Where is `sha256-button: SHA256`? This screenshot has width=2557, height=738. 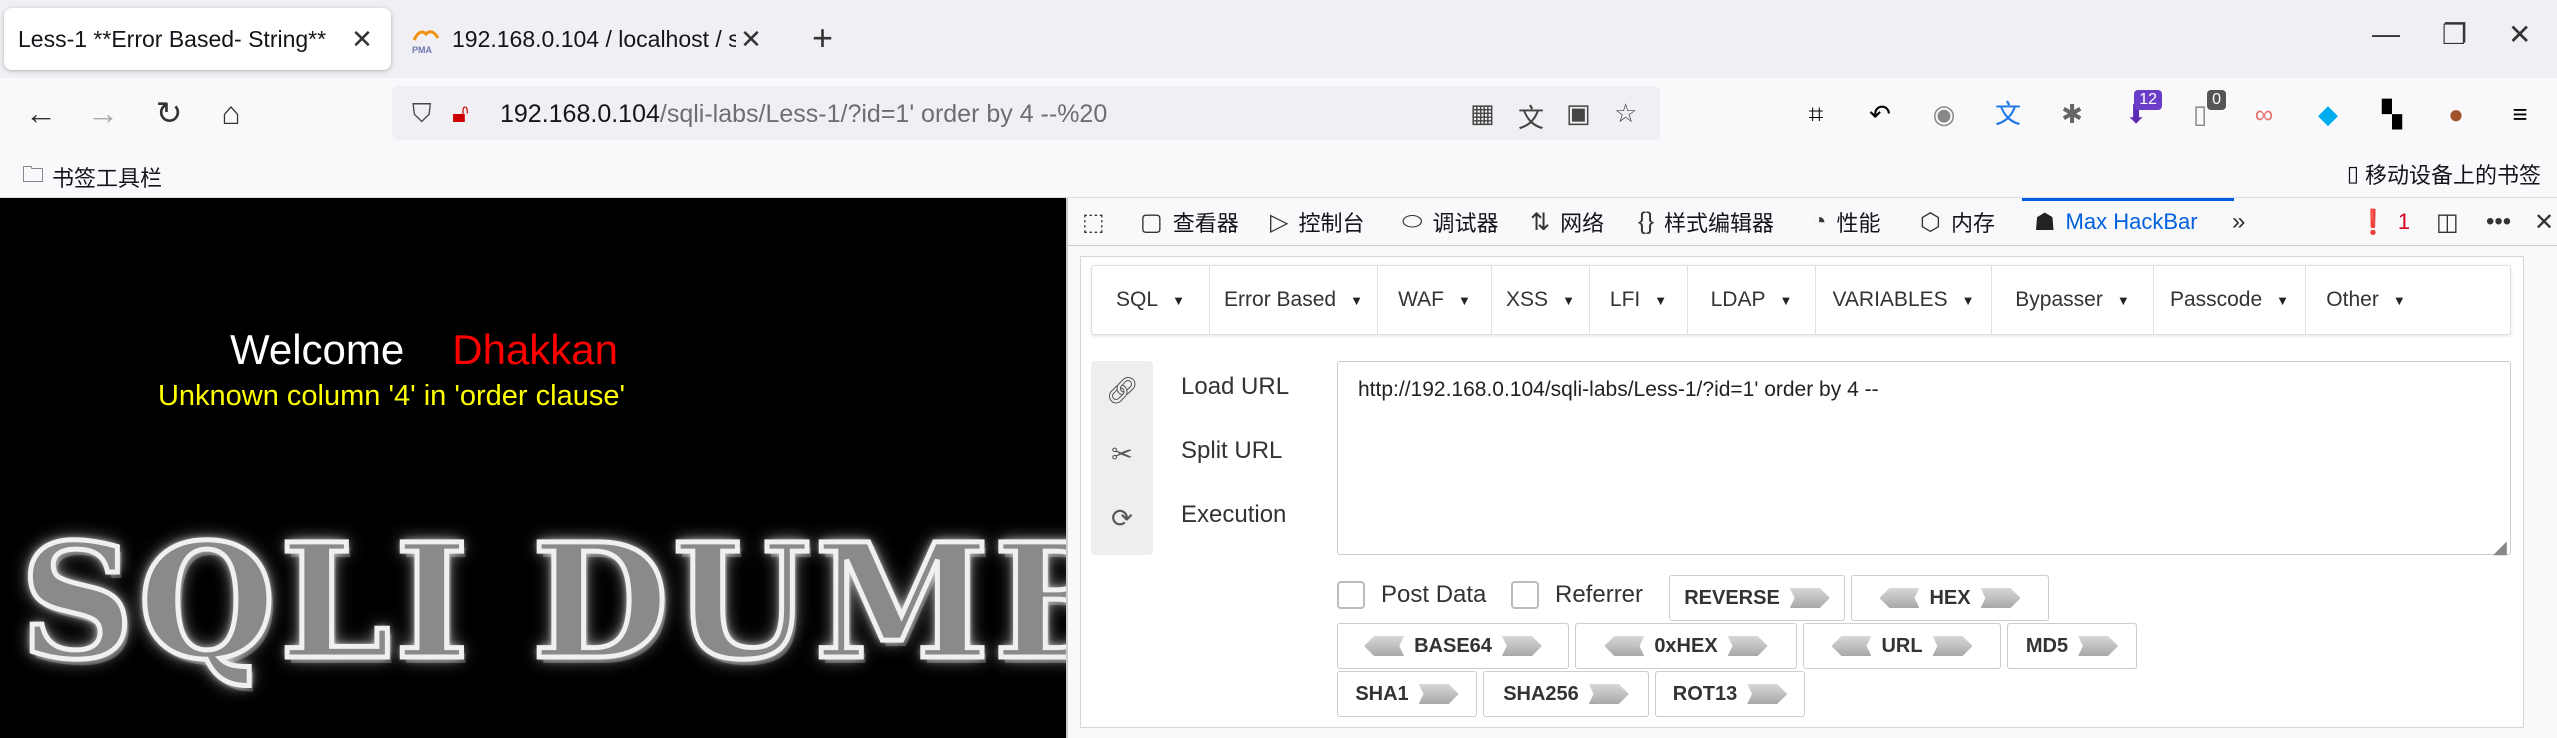
sha256-button: SHA256 is located at coordinates (1566, 694).